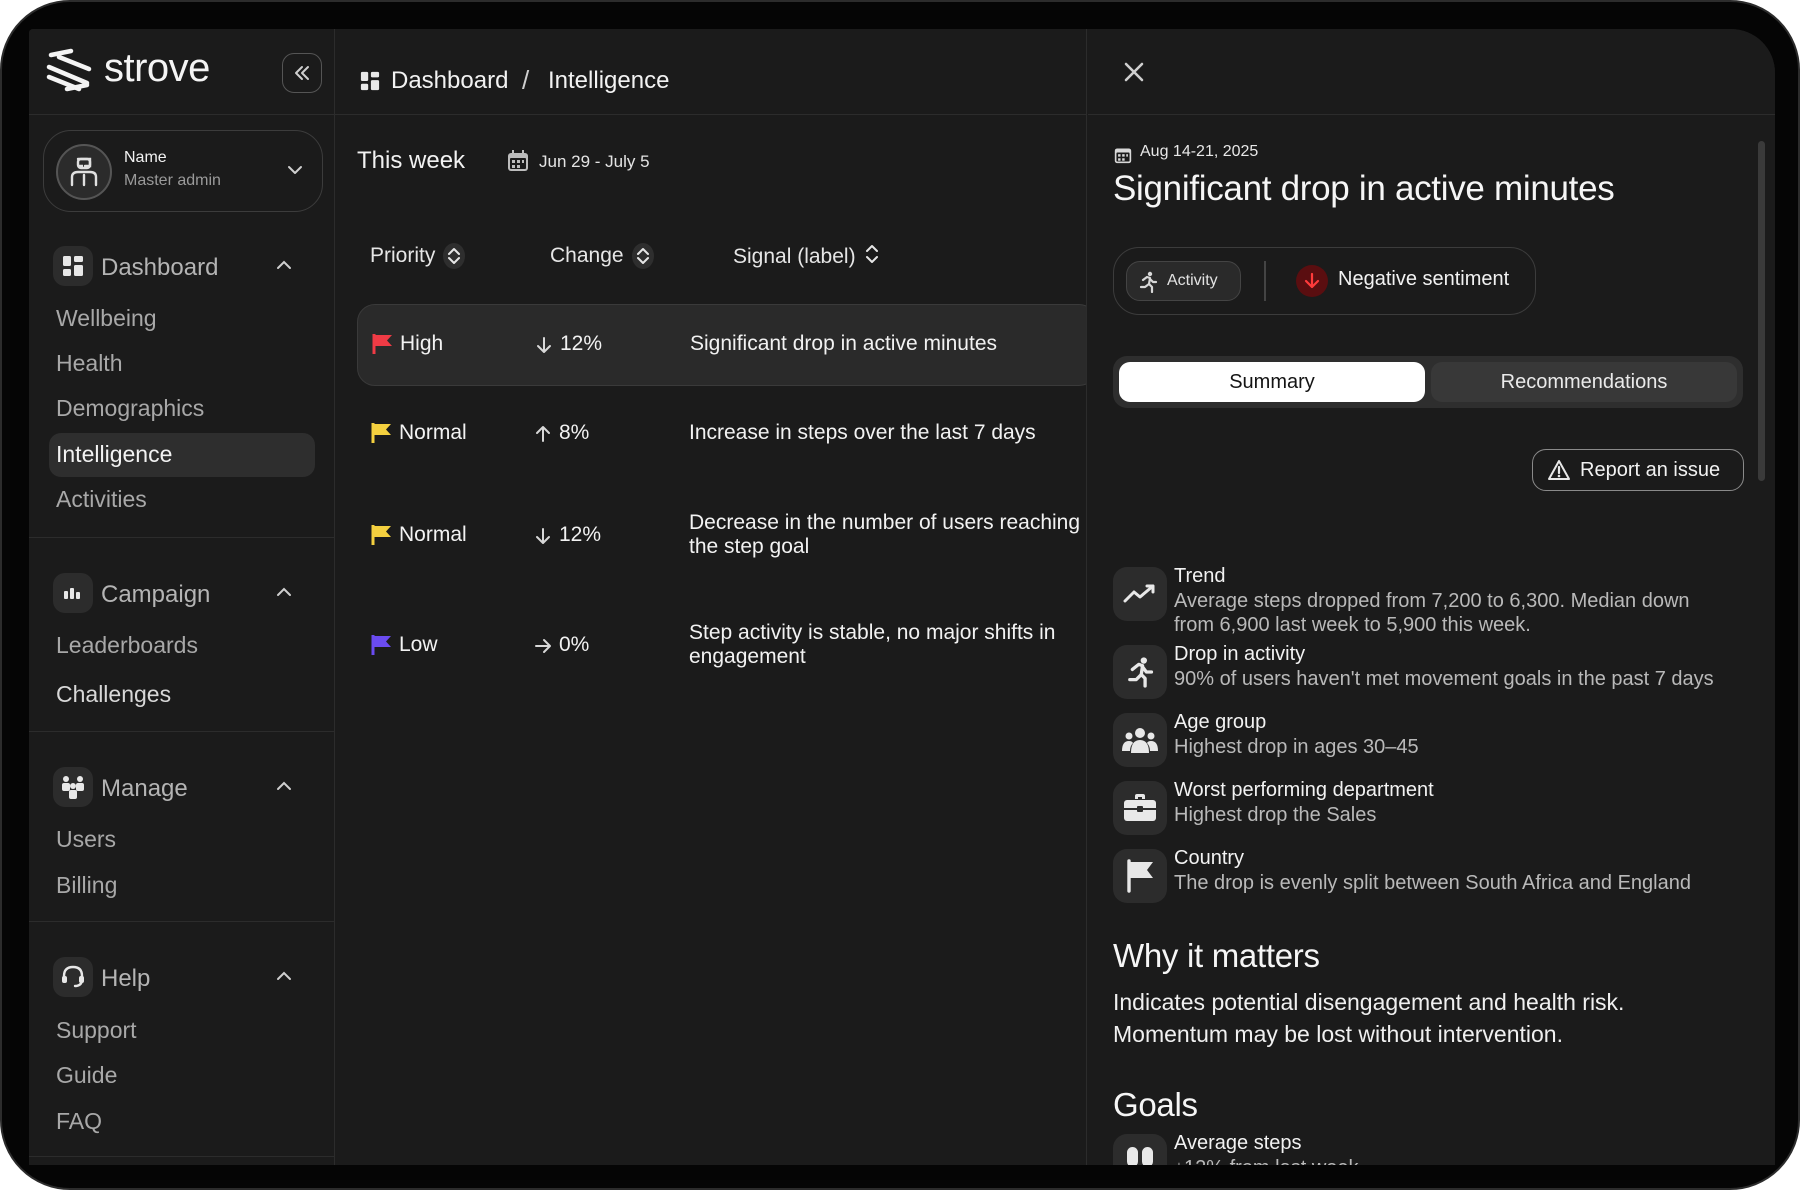 The height and width of the screenshot is (1190, 1800). I want to click on sidebar-item-guide: Guide, so click(182, 1076).